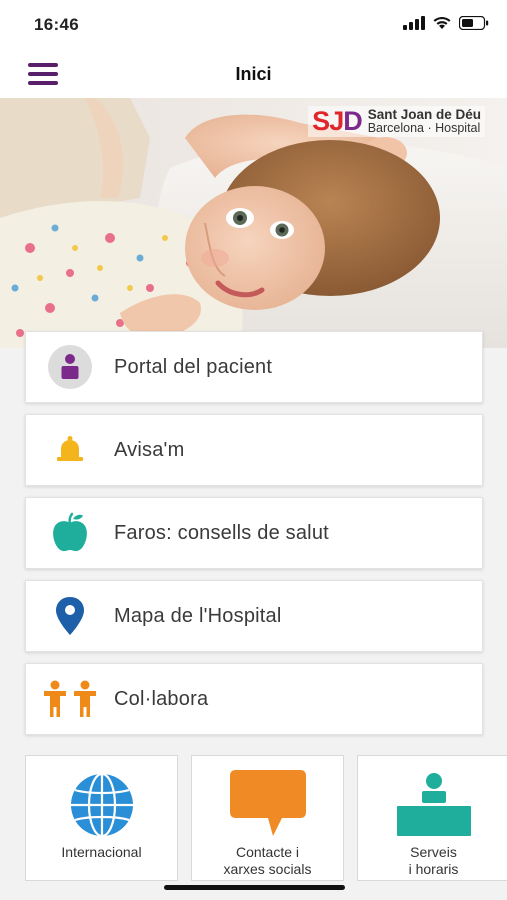  Describe the element at coordinates (149, 449) in the screenshot. I see `menu-item-label: Avisa'm` at that location.